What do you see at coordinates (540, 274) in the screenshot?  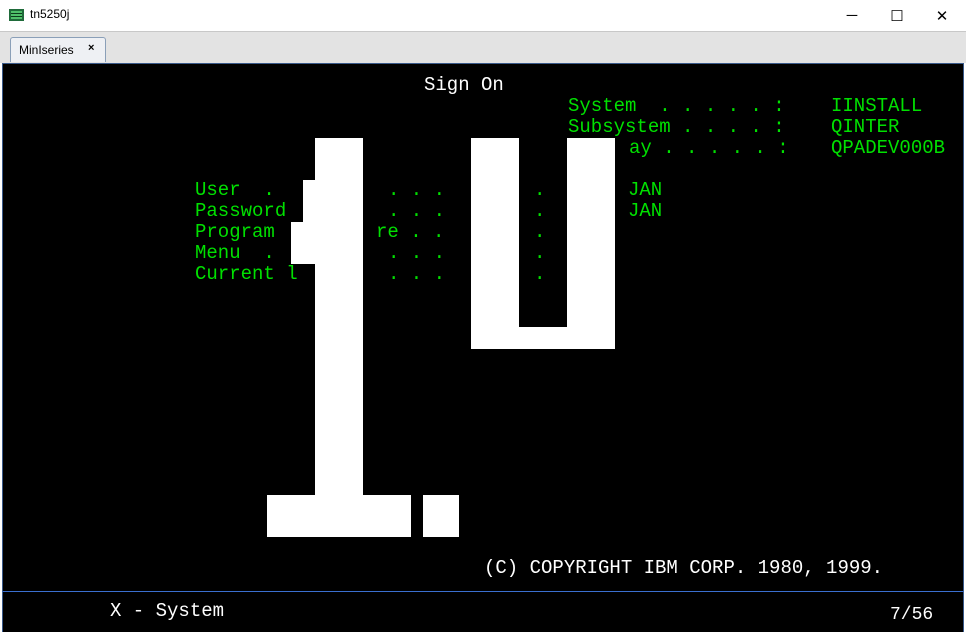 I see `current-library-tail: .` at bounding box center [540, 274].